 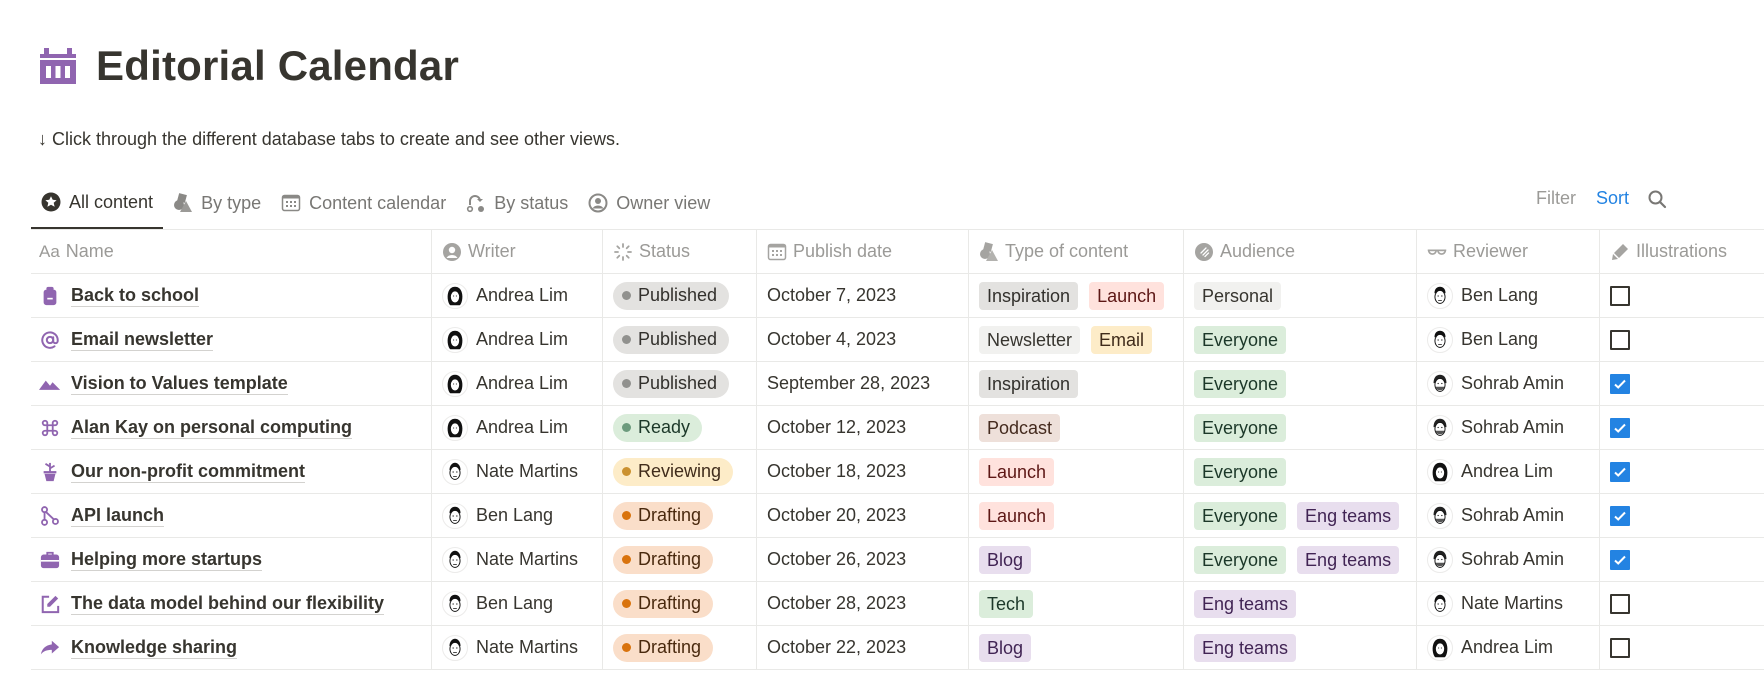 I want to click on column-header-illustrations: Illustrations, so click(x=1682, y=251).